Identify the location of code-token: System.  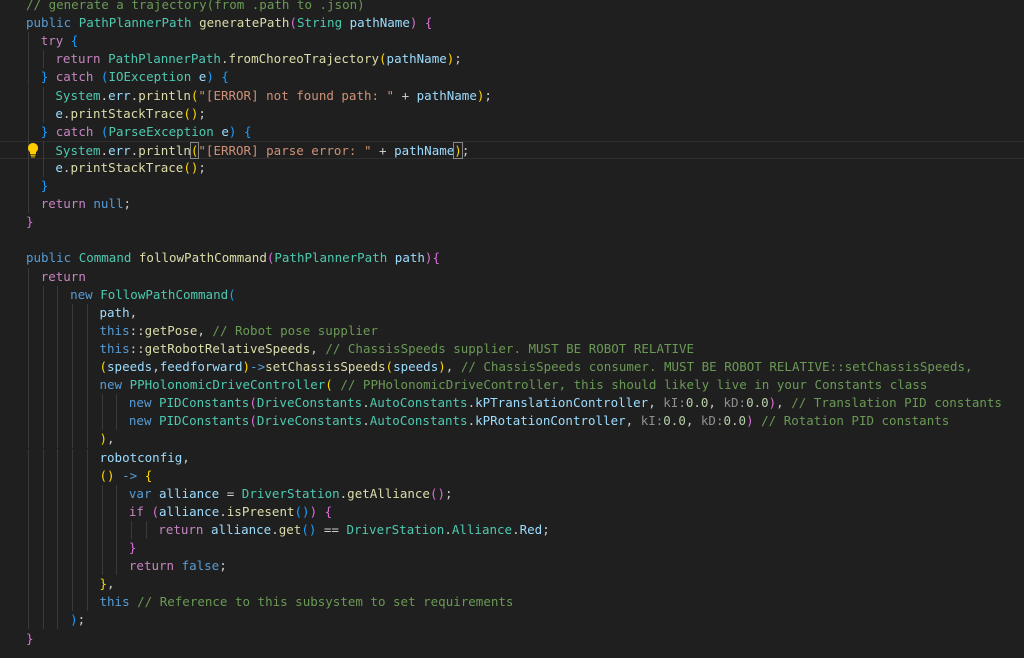
(78, 150).